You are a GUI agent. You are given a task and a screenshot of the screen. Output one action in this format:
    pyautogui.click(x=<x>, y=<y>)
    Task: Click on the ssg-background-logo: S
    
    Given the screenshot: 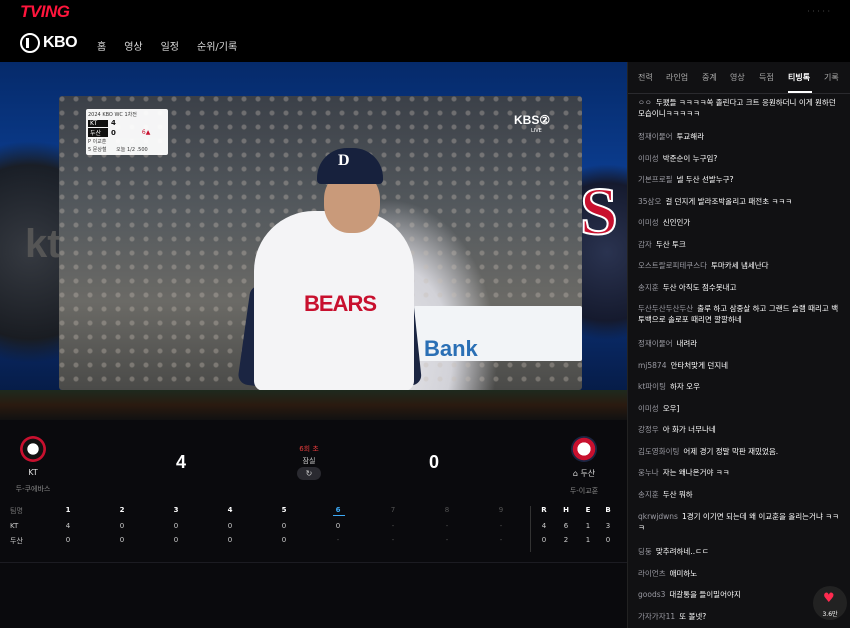 What is the action you would take?
    pyautogui.click(x=599, y=211)
    